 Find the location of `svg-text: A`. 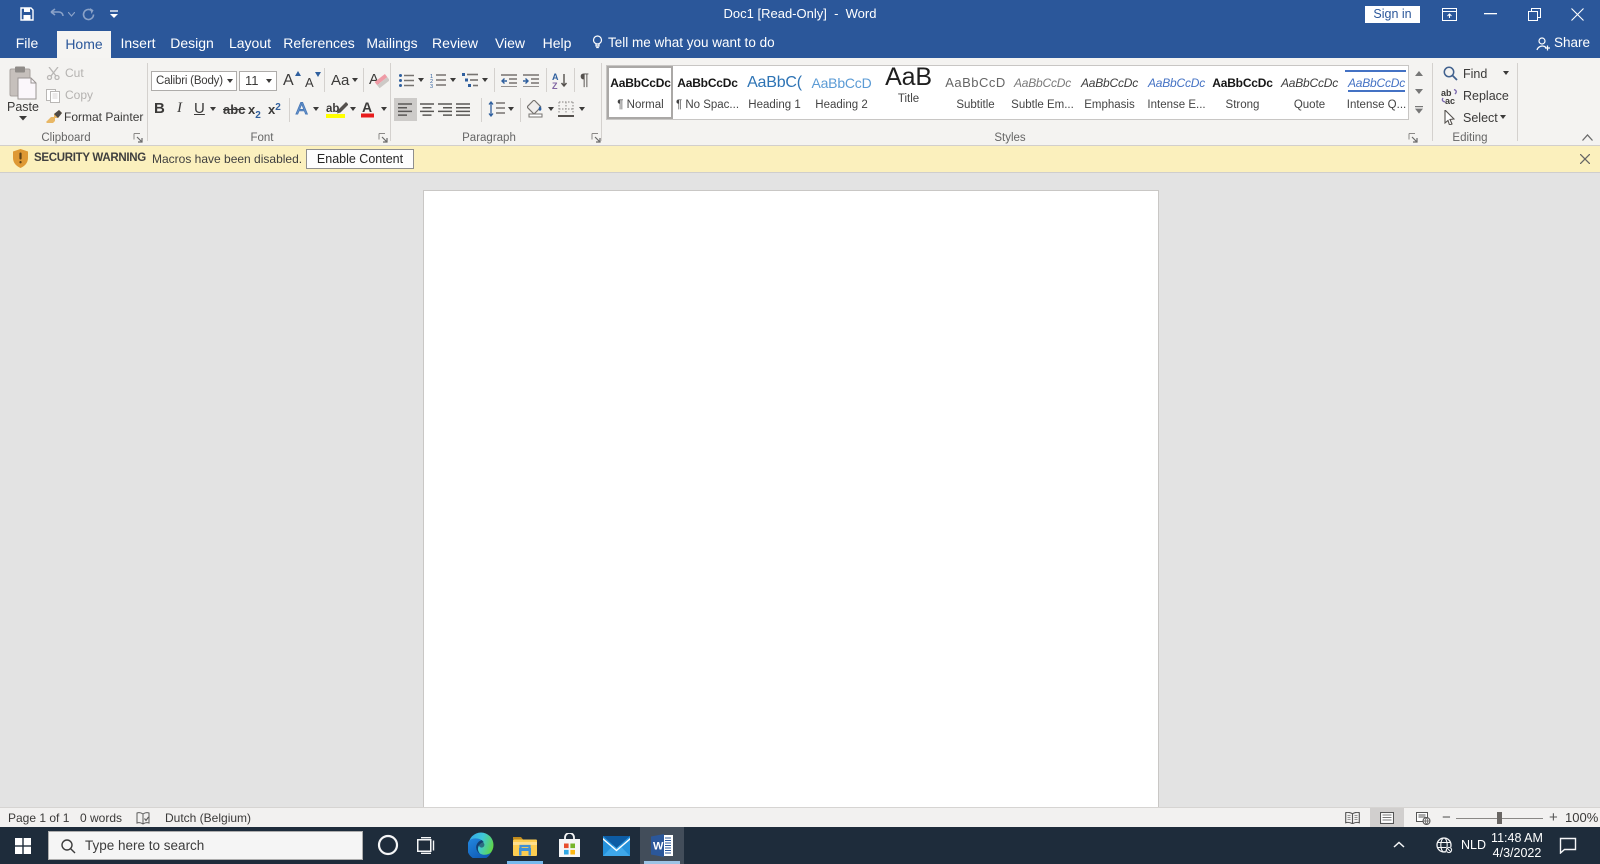

svg-text: A is located at coordinates (367, 107).